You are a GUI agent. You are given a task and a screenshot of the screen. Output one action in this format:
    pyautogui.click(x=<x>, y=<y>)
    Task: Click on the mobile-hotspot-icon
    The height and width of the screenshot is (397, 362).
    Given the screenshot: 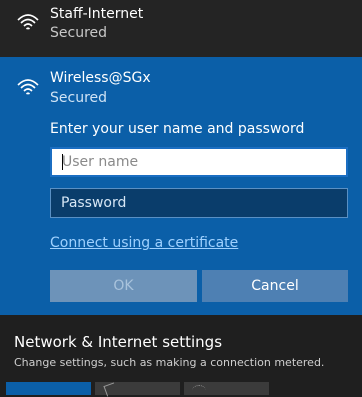 What is the action you would take?
    pyautogui.click(x=199, y=390)
    